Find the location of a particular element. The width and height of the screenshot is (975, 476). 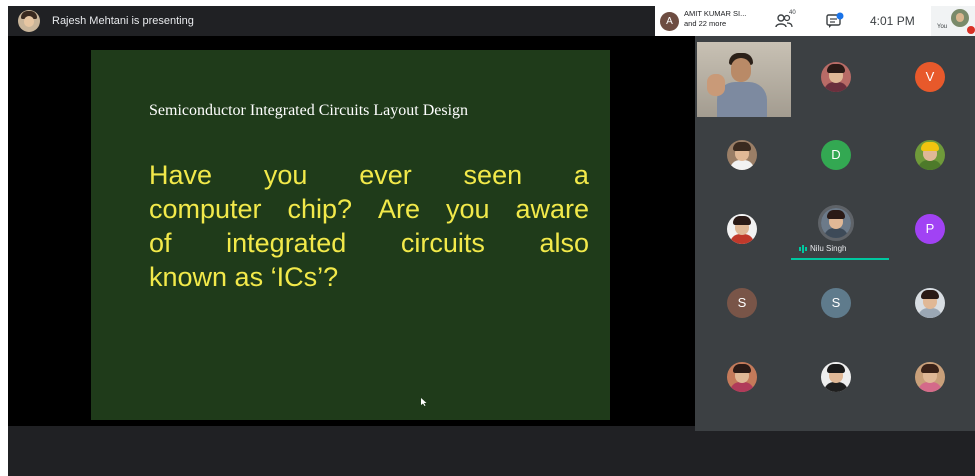

mouse-cursor-icon is located at coordinates (424, 402).